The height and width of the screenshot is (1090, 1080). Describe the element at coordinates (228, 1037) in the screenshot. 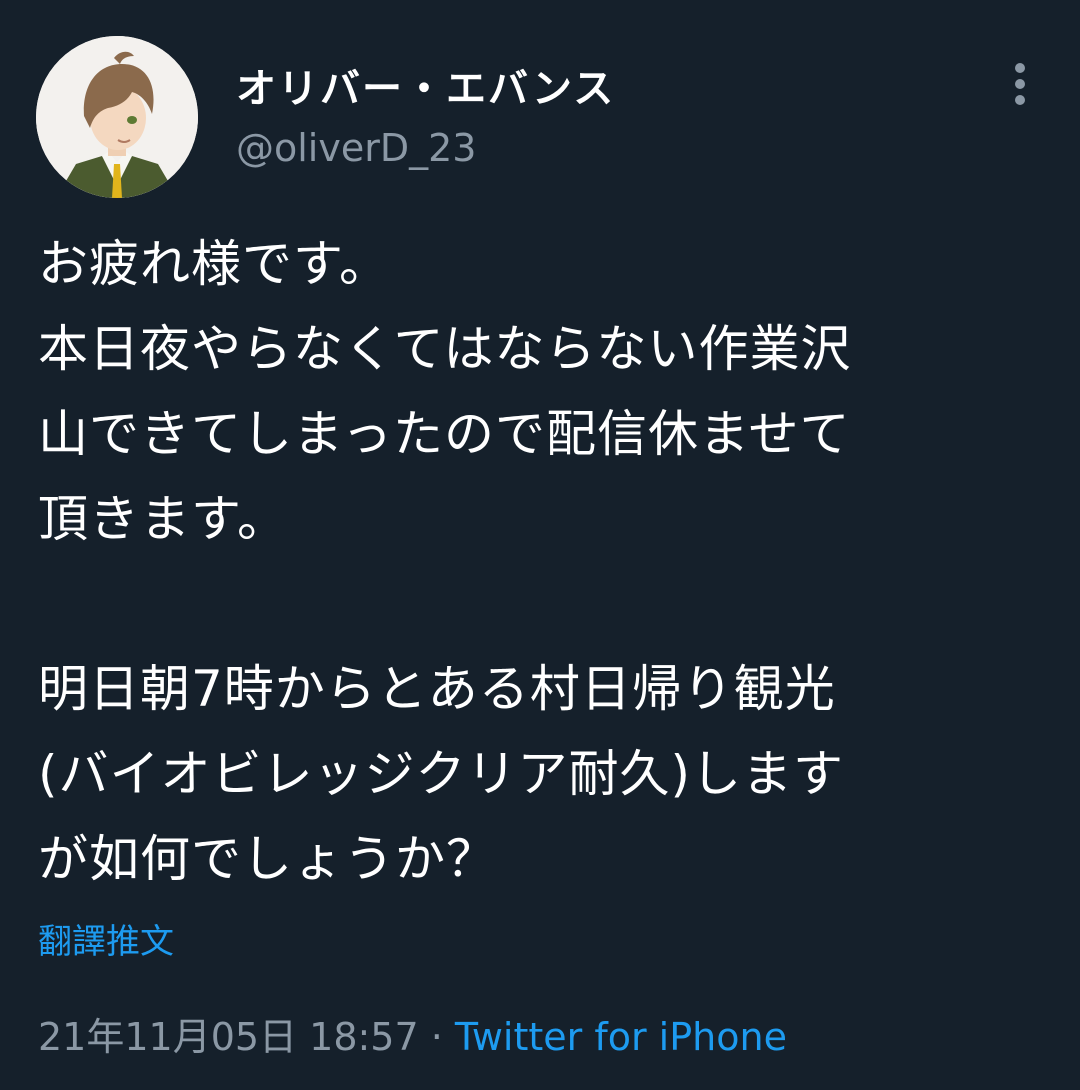

I see `tweet-timestamp: 21年11月05日 18:57` at that location.